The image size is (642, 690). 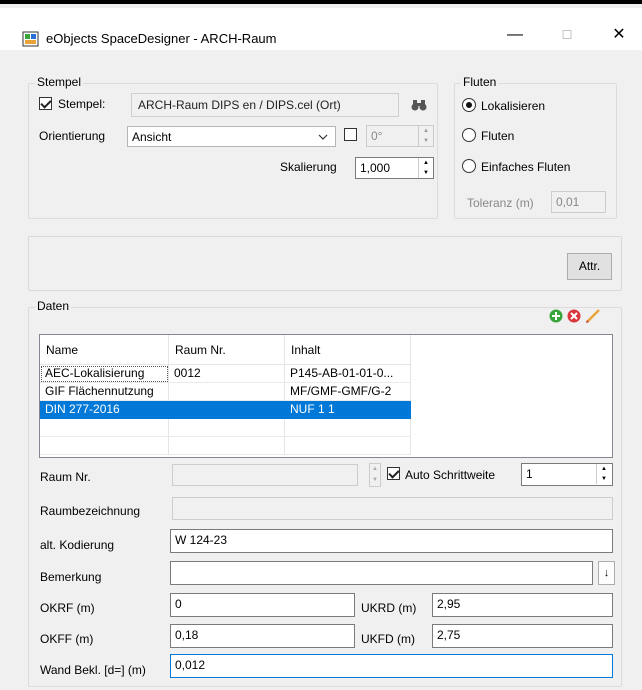 I want to click on table-cell: 0012, so click(x=227, y=374).